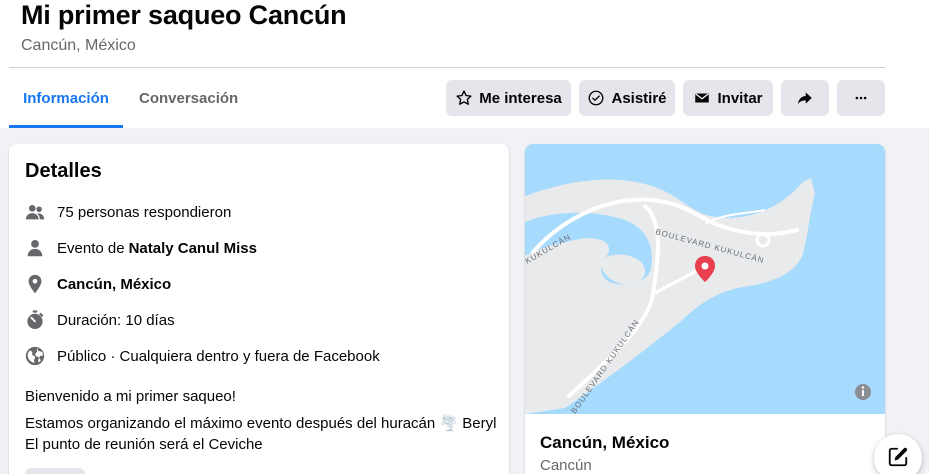  I want to click on envelope-icon, so click(702, 98).